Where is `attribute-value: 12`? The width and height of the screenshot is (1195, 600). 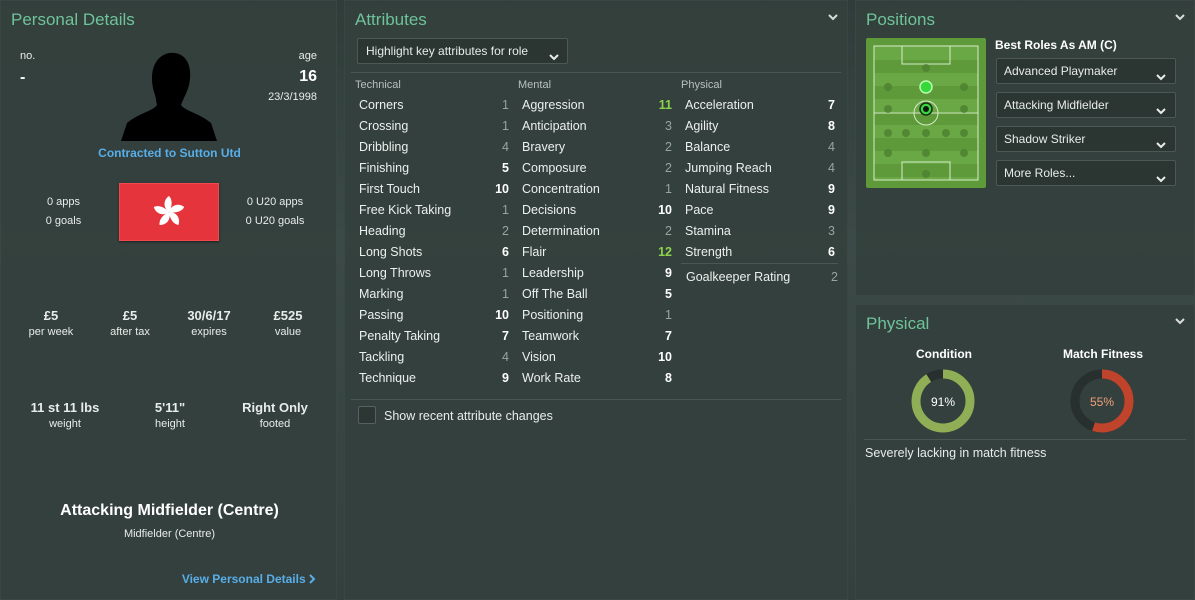 attribute-value: 12 is located at coordinates (665, 252).